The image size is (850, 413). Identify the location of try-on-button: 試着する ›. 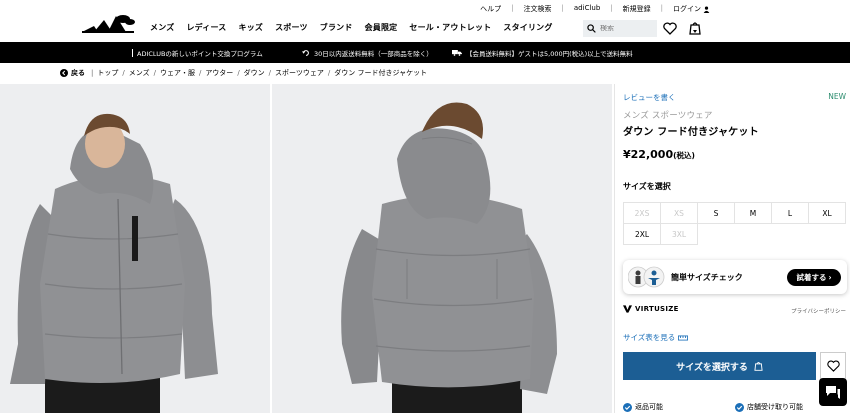
(814, 277).